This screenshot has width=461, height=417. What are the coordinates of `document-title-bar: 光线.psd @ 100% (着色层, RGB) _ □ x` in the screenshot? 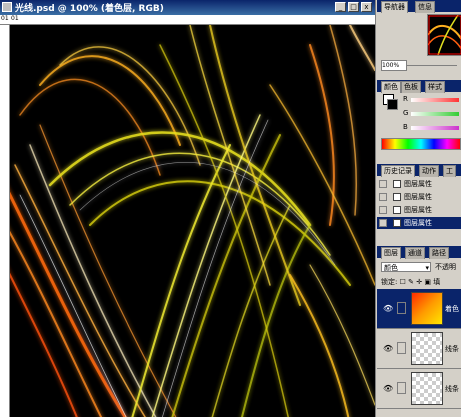 It's located at (187, 7).